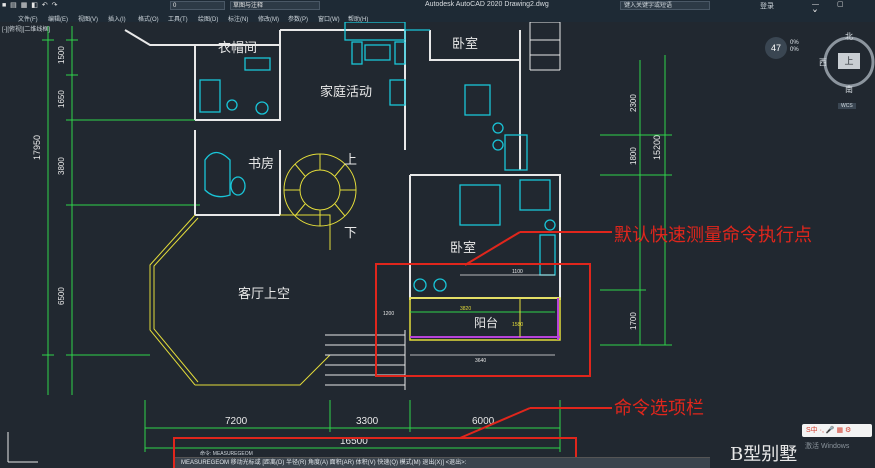 Image resolution: width=875 pixels, height=468 pixels. Describe the element at coordinates (61, 55) in the screenshot. I see `dim-left-1500: 1500` at that location.